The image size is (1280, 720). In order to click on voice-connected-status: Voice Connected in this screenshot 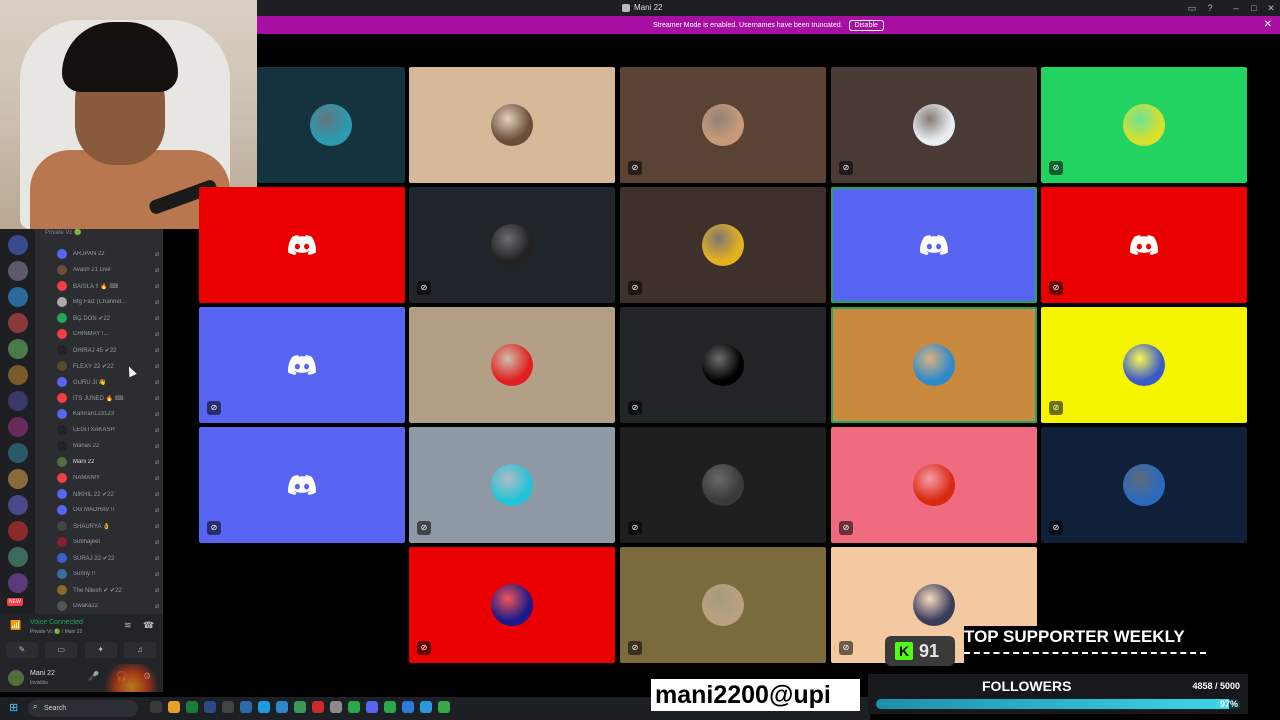, I will do `click(56, 622)`.